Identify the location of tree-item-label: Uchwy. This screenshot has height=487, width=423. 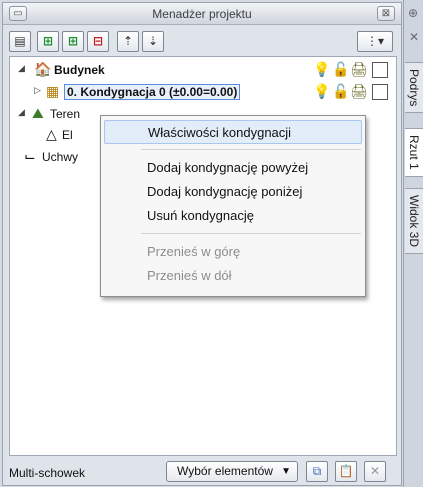
(60, 157).